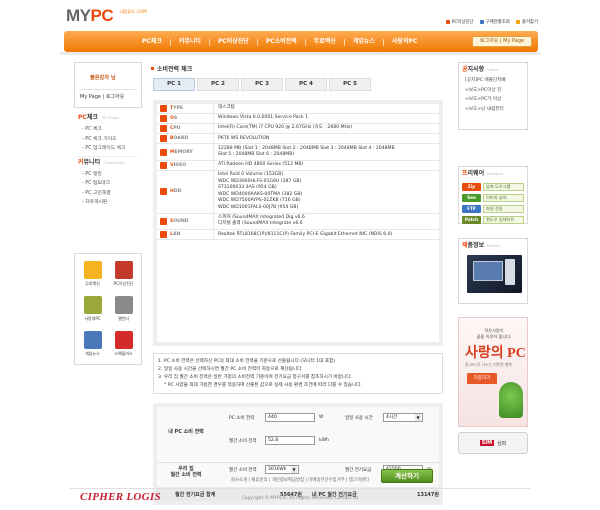 This screenshot has height=510, width=600. I want to click on freeware-item: See 이미지 뷰어, so click(493, 197).